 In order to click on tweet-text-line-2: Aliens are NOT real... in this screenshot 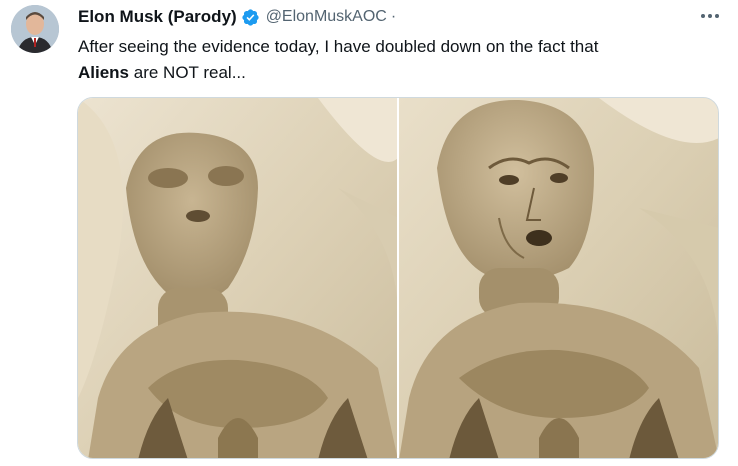, I will do `click(398, 73)`.